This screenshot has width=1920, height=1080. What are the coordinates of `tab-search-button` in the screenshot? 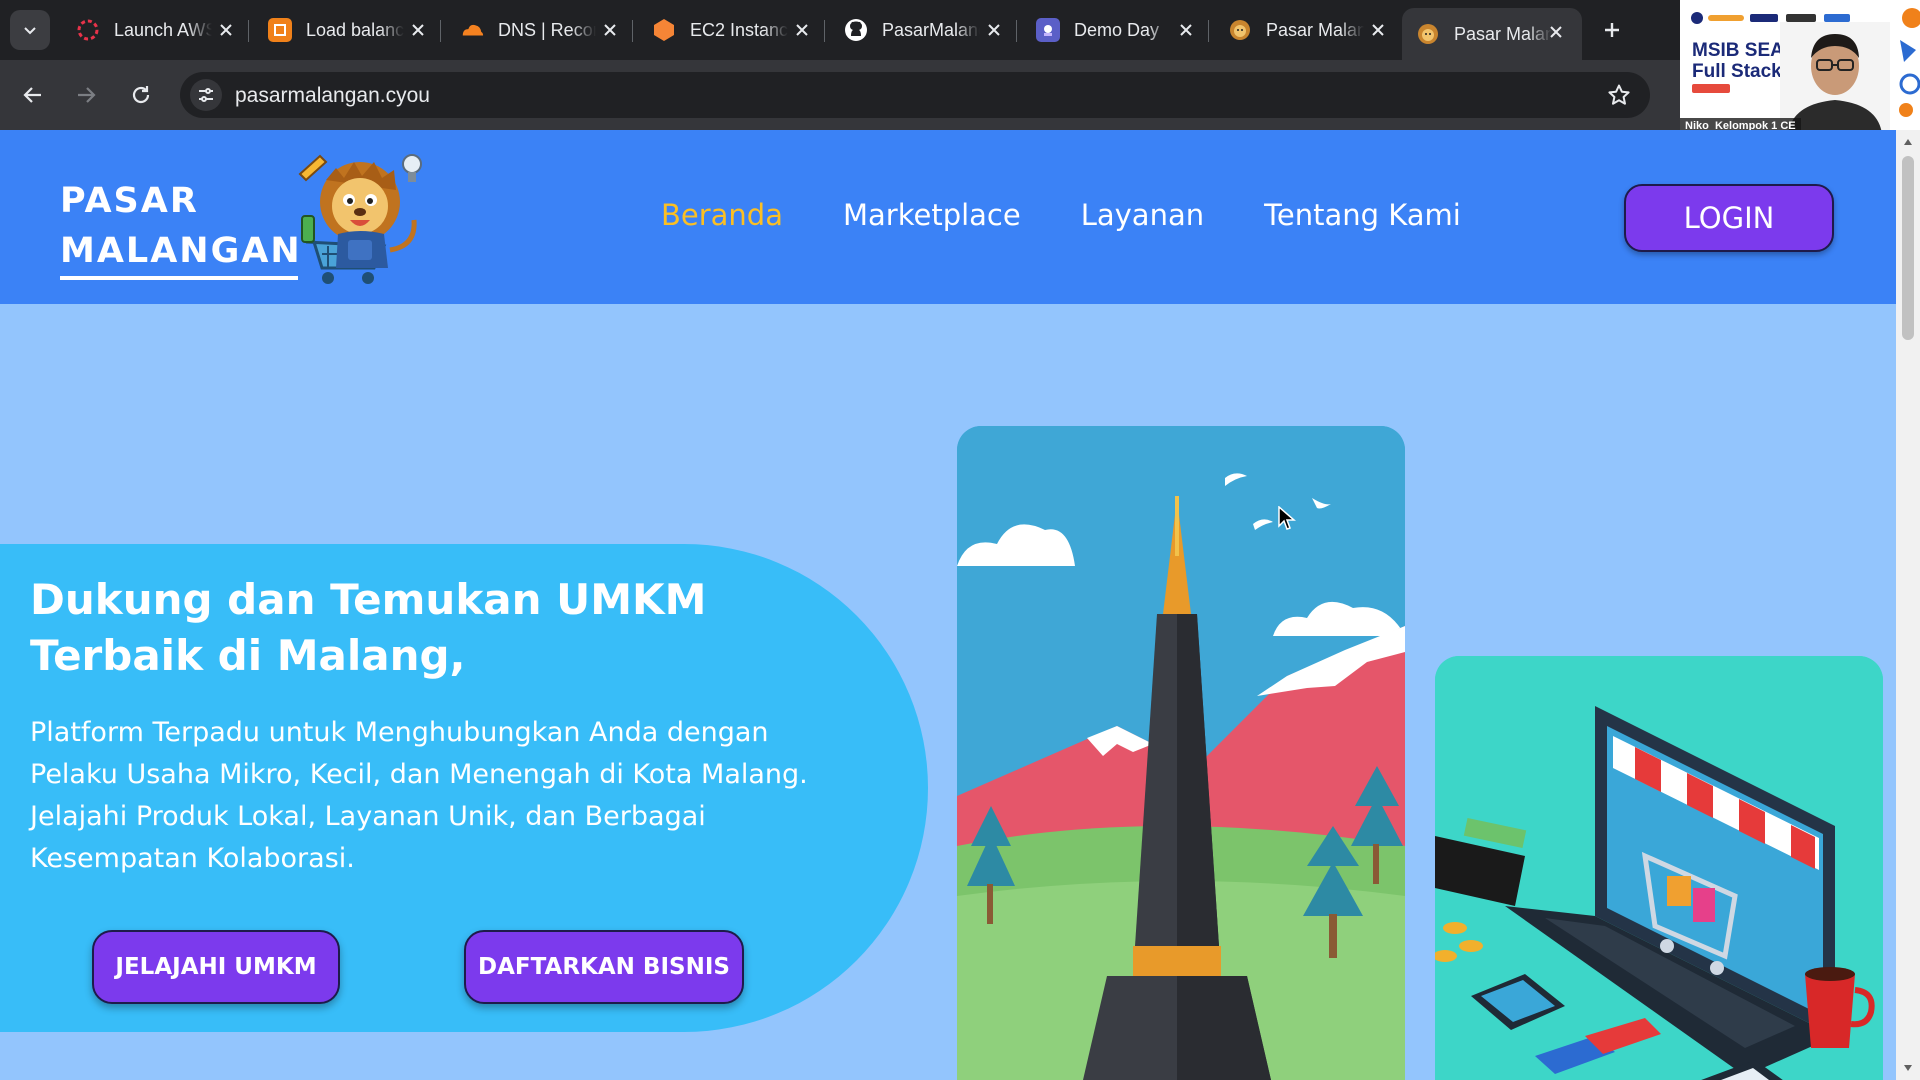 It's located at (30, 30).